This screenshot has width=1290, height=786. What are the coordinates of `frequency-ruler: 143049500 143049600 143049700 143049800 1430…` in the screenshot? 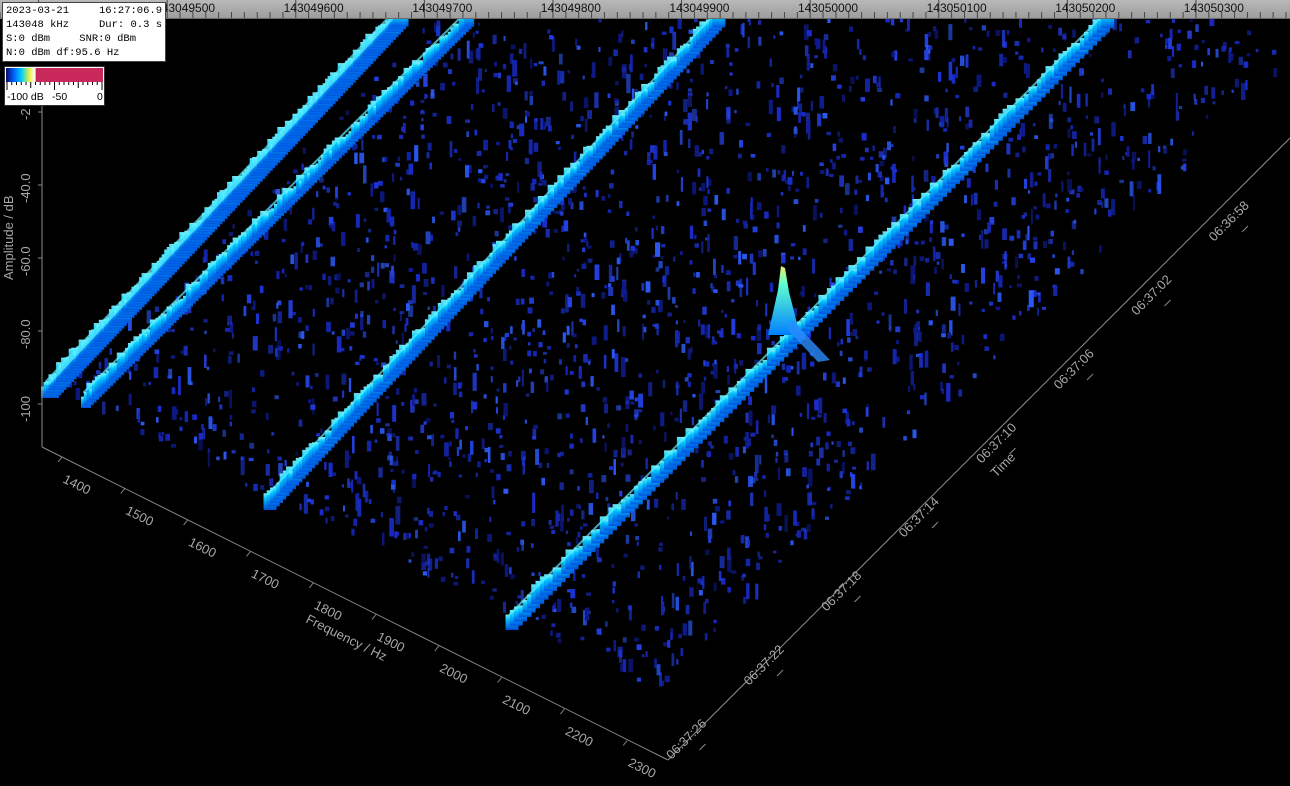 It's located at (645, 9).